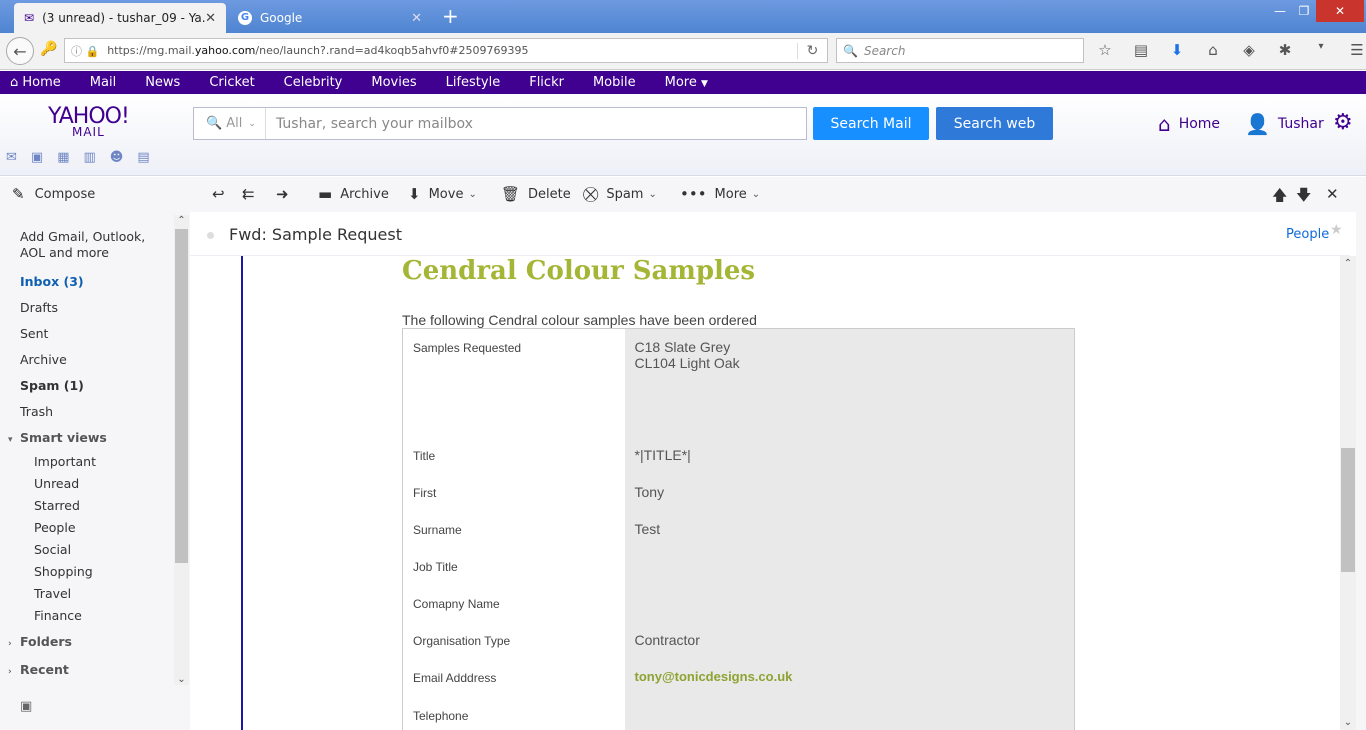 The image size is (1366, 730). I want to click on nav-mail: Mail, so click(103, 82).